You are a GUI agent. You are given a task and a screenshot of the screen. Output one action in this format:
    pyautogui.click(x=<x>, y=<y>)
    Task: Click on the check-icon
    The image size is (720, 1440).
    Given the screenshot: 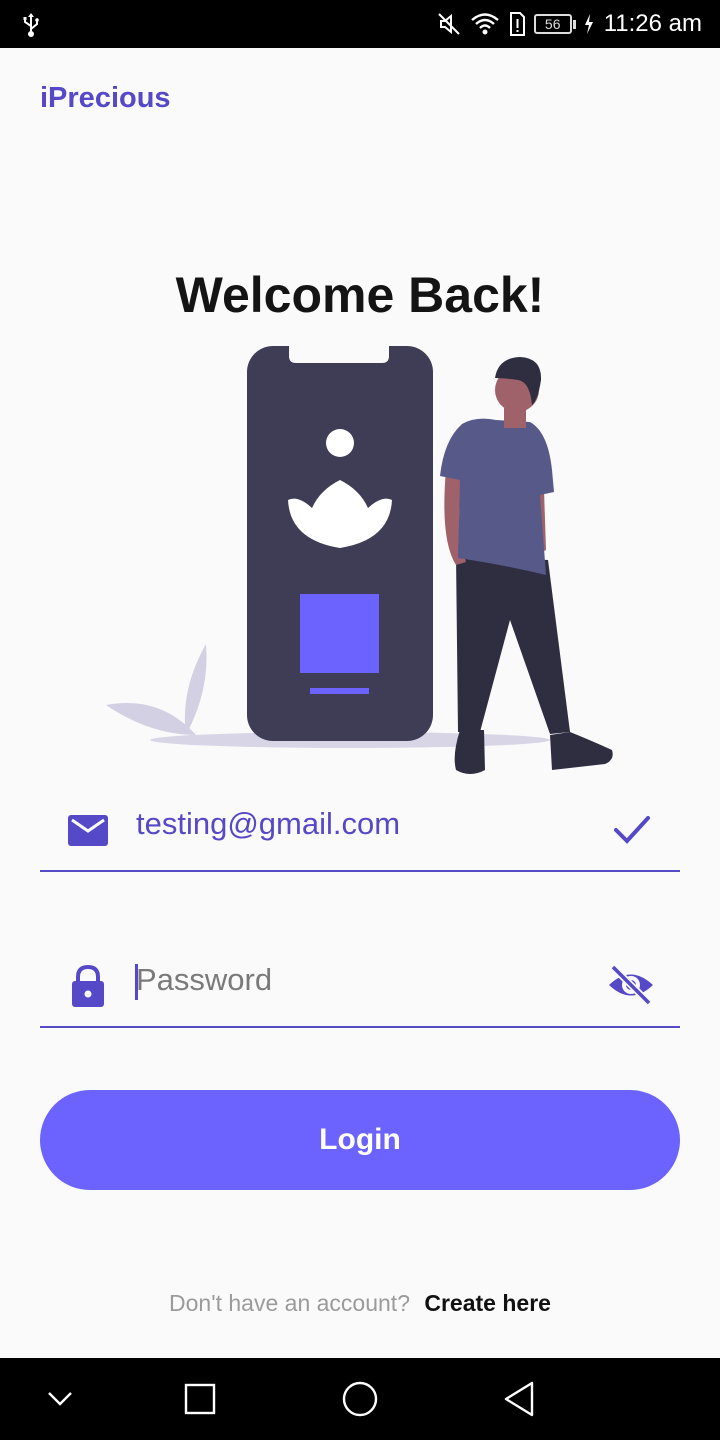 What is the action you would take?
    pyautogui.click(x=632, y=830)
    